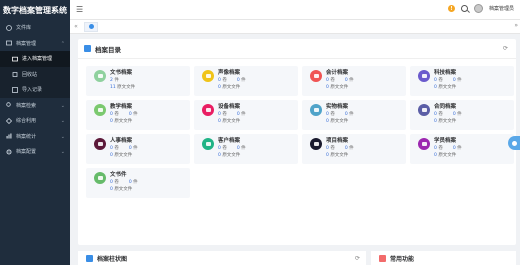  What do you see at coordinates (445, 107) in the screenshot?
I see `tile-name: 合同档案` at bounding box center [445, 107].